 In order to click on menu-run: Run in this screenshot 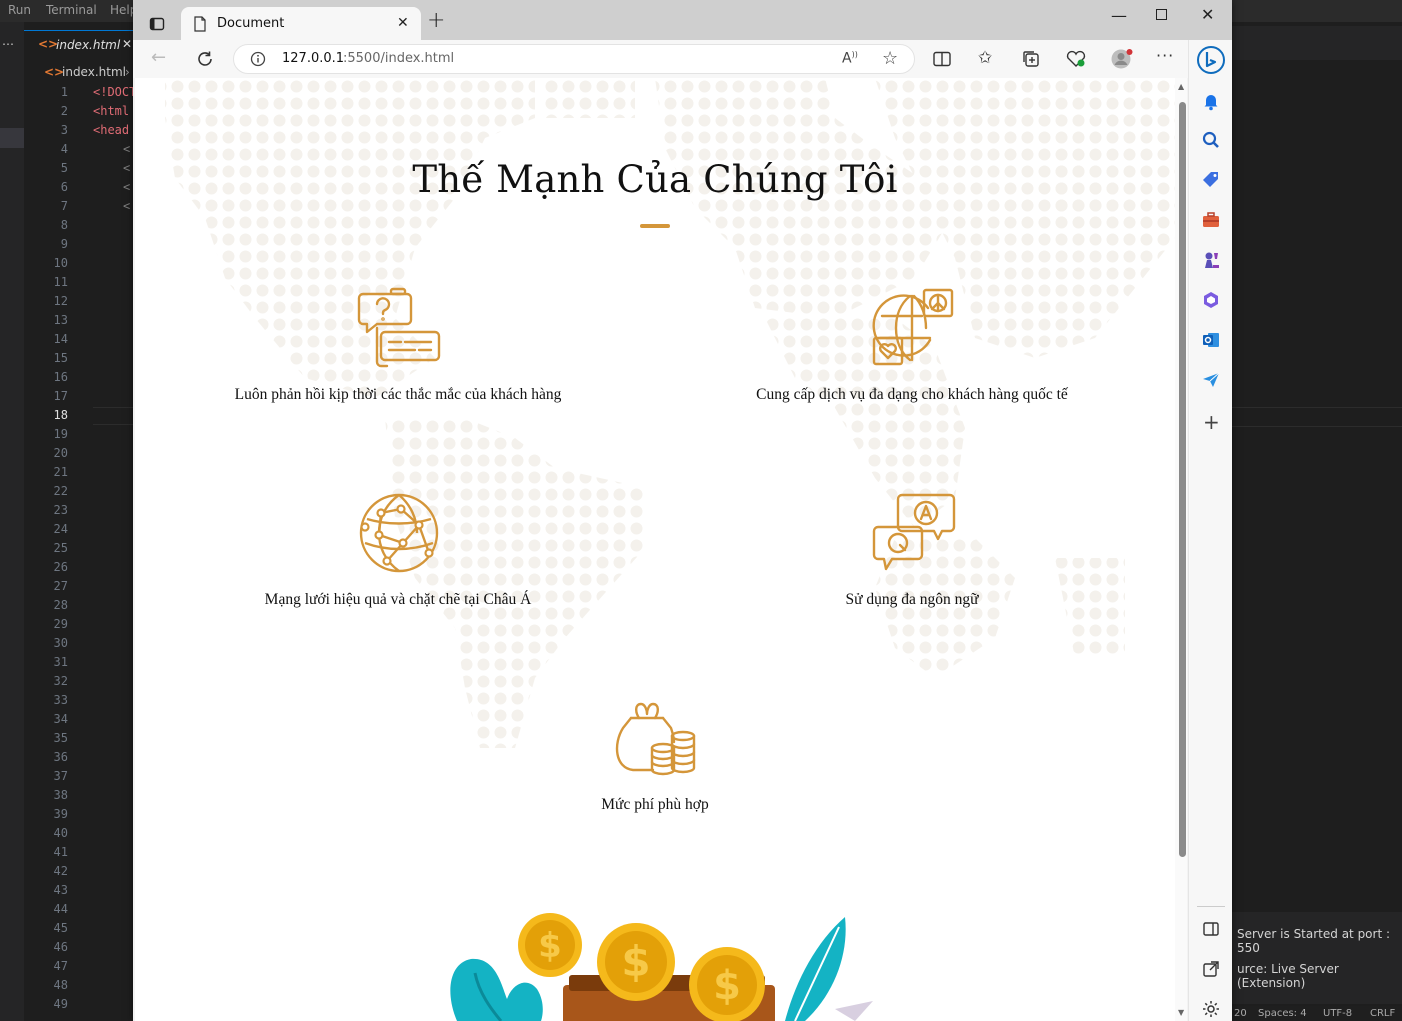, I will do `click(19, 10)`.